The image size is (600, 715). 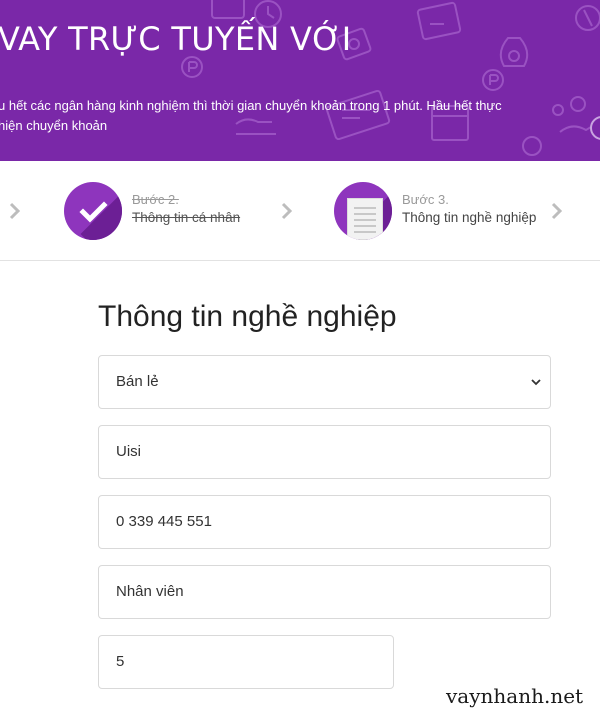 I want to click on step-2-icon, so click(x=93, y=211).